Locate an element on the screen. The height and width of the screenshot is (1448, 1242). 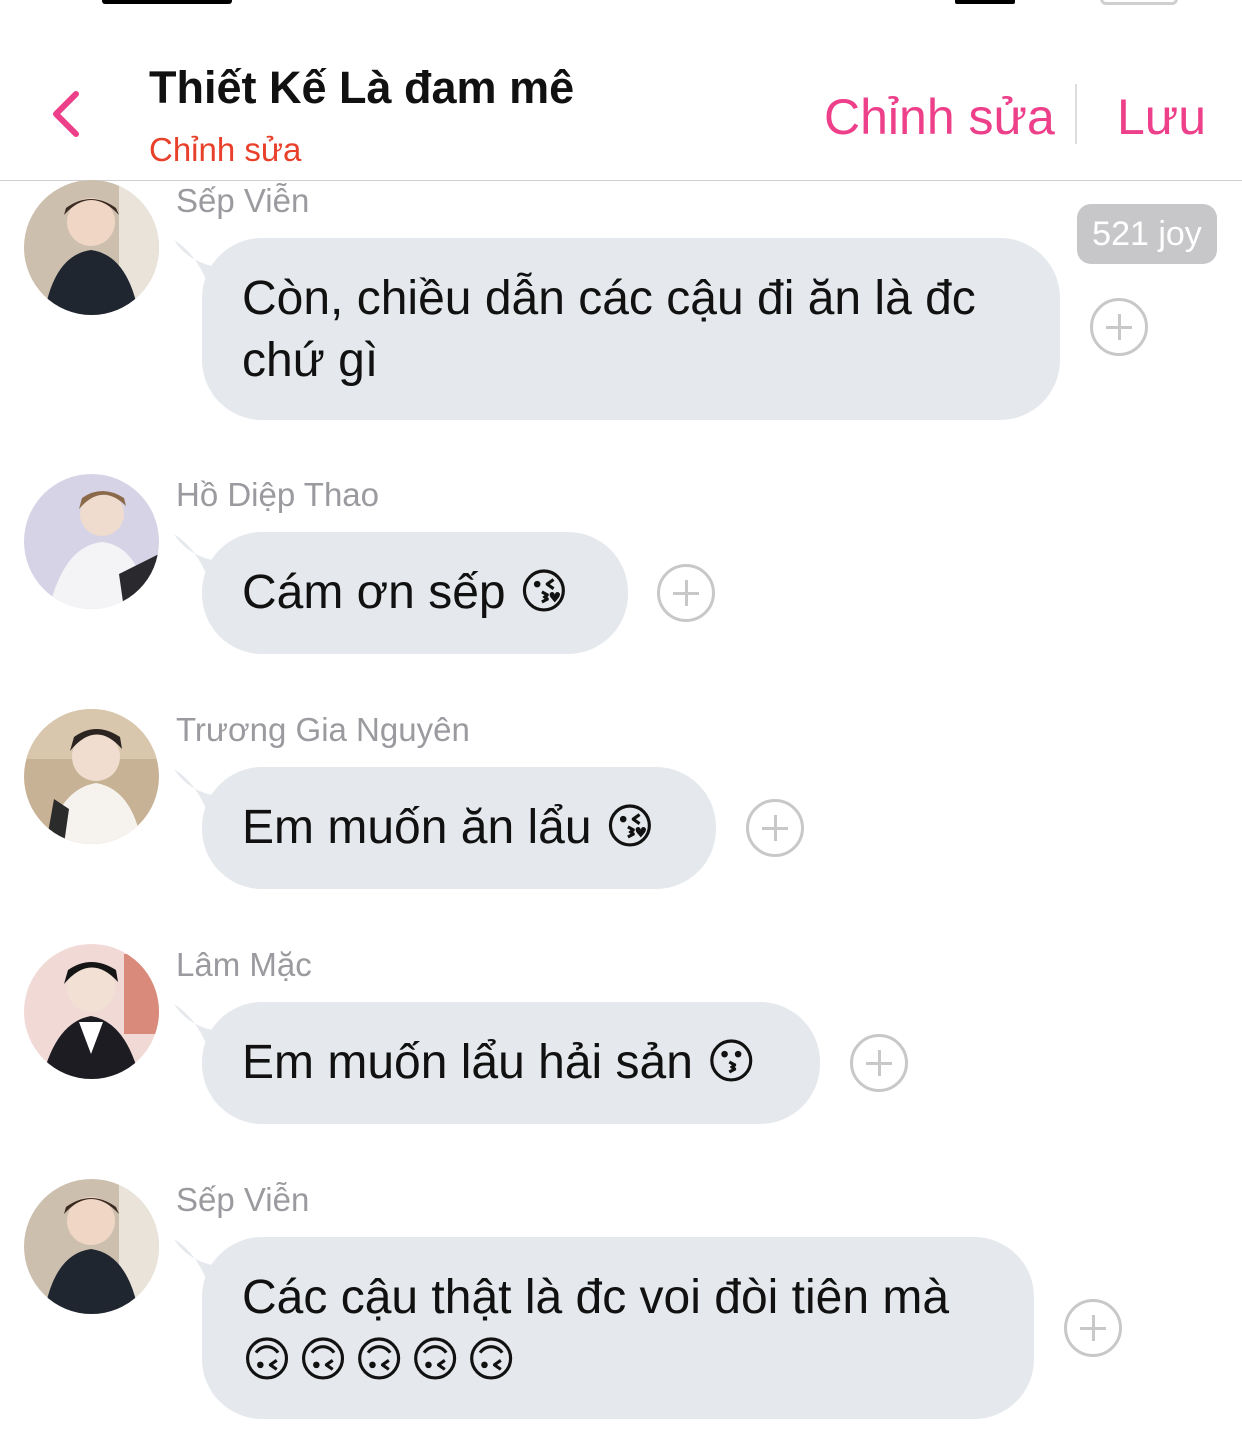
joy-badge: 521 joy is located at coordinates (1147, 234).